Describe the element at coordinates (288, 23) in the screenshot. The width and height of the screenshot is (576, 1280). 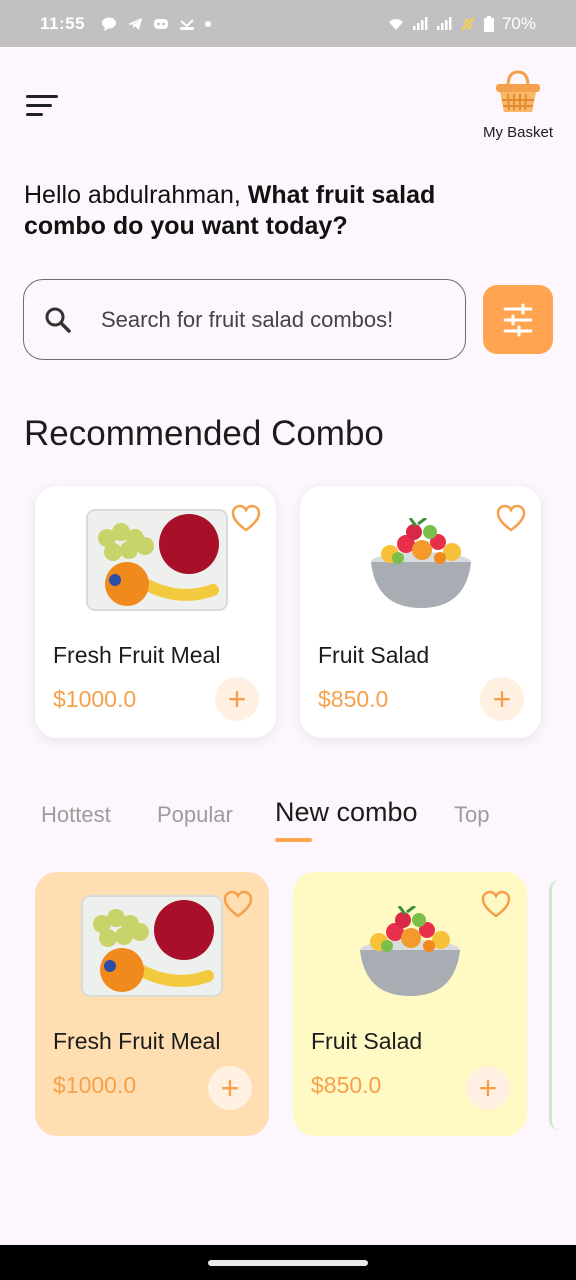
I see `status-bar: 11:55 70%` at that location.